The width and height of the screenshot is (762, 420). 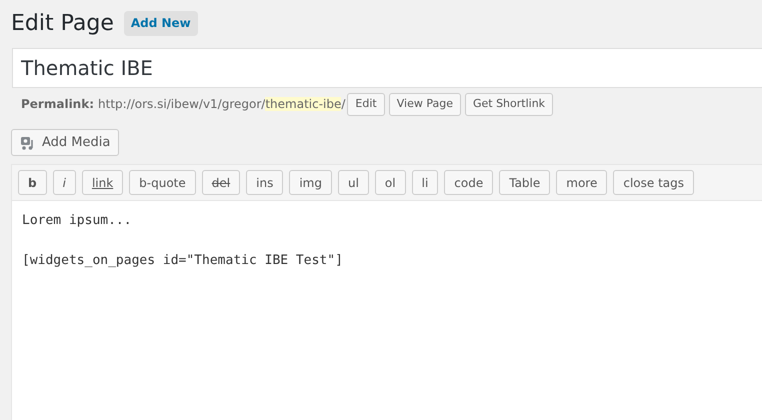 What do you see at coordinates (653, 182) in the screenshot?
I see `quicktag-button: close tags` at bounding box center [653, 182].